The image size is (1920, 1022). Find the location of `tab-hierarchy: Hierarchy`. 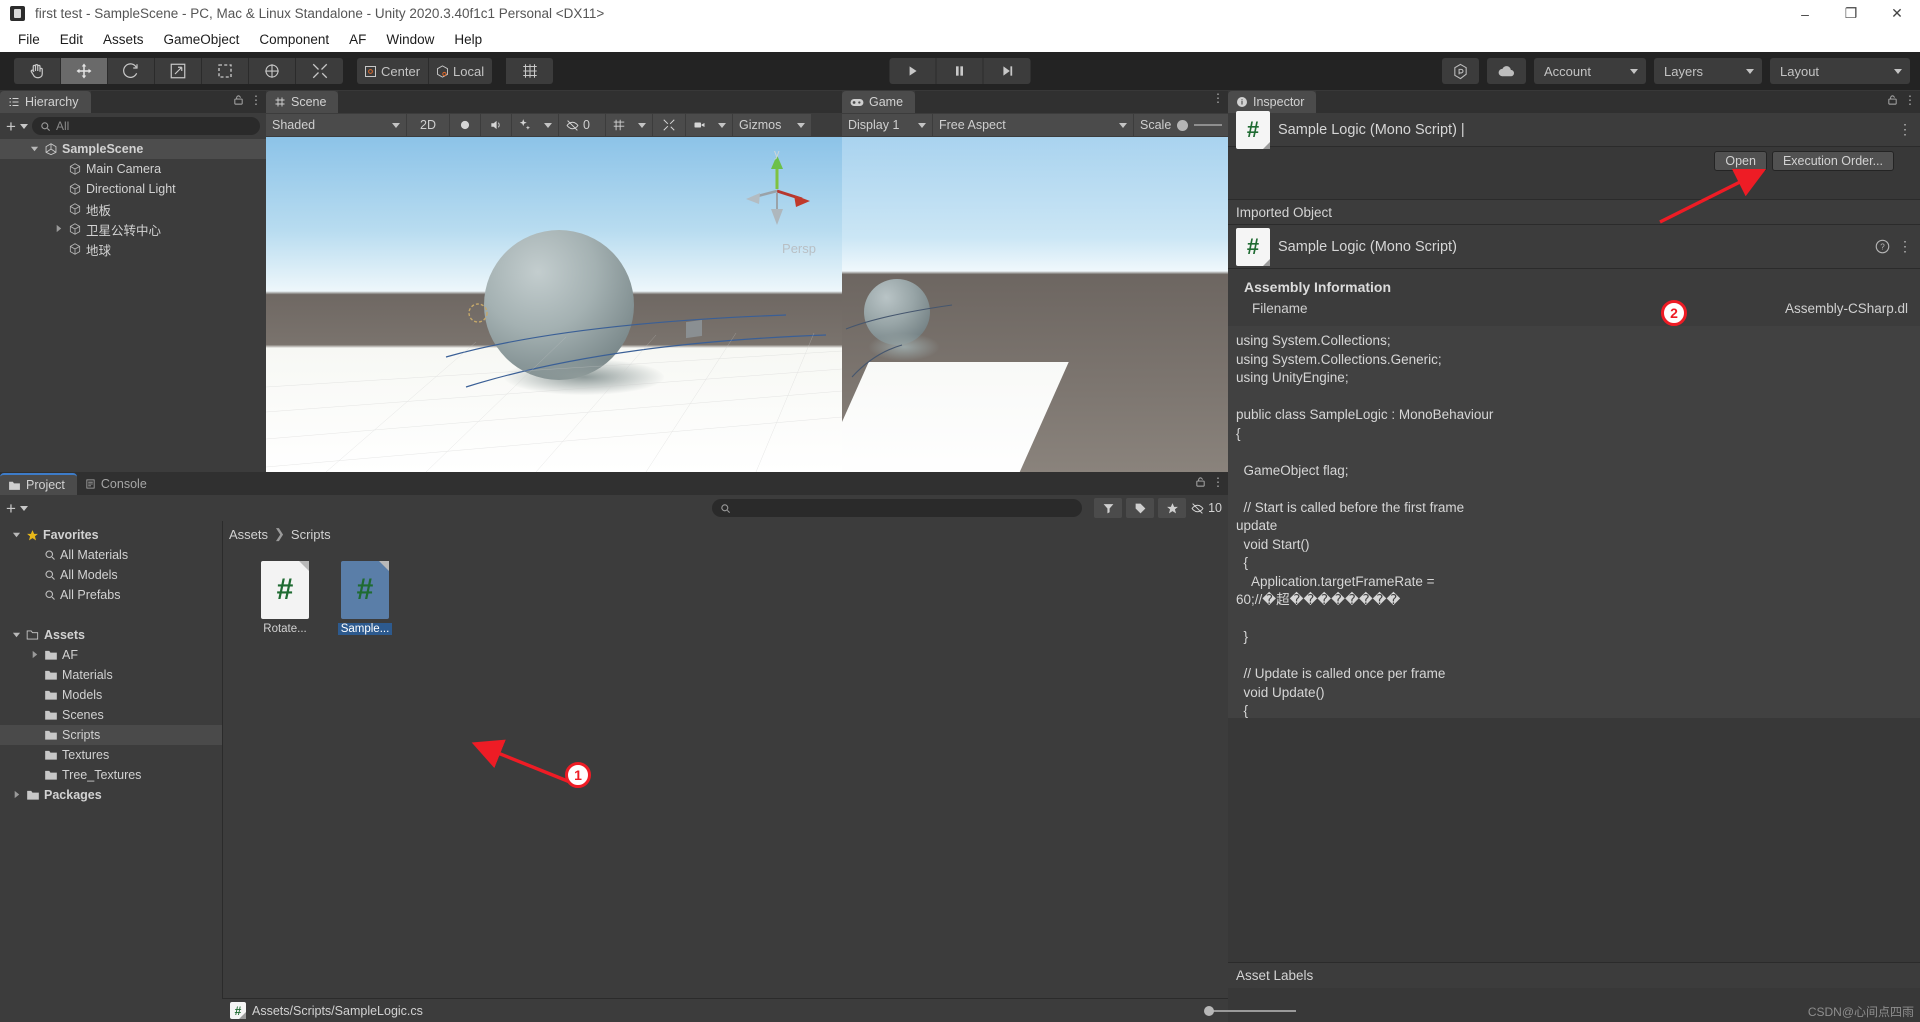

tab-hierarchy: Hierarchy is located at coordinates (45, 102).